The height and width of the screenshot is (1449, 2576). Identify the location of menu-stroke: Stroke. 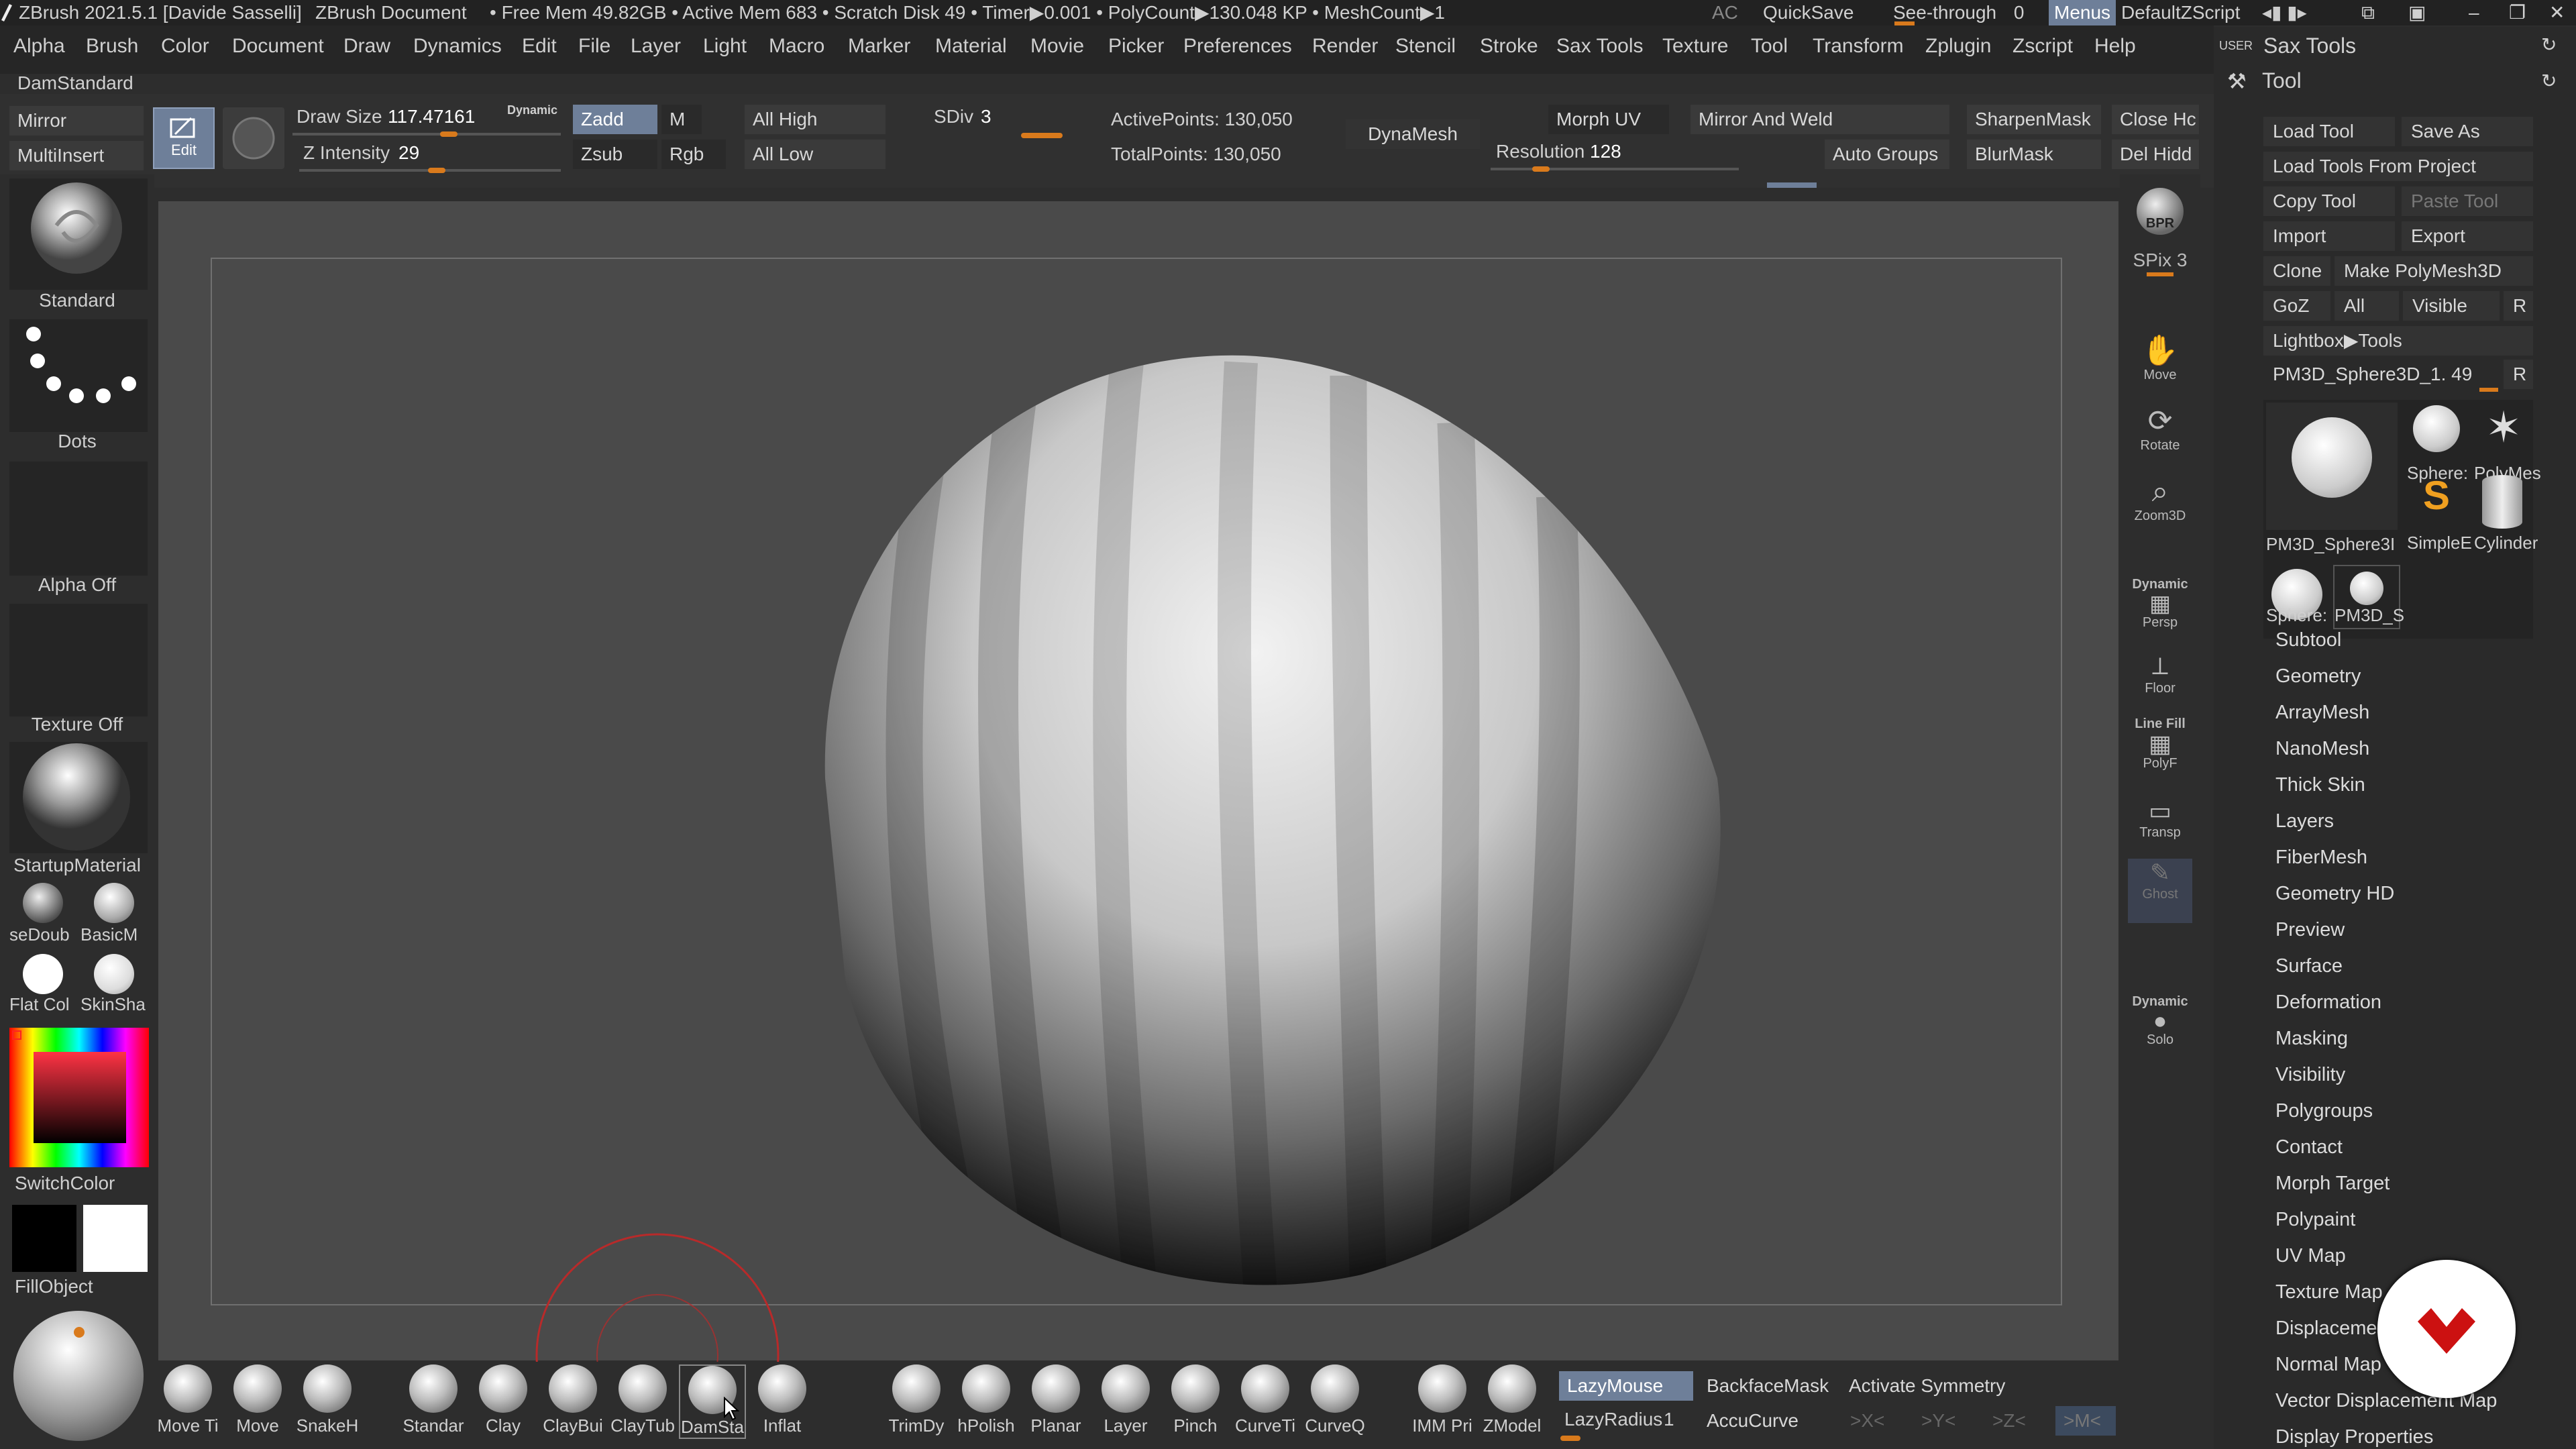
(1509, 46).